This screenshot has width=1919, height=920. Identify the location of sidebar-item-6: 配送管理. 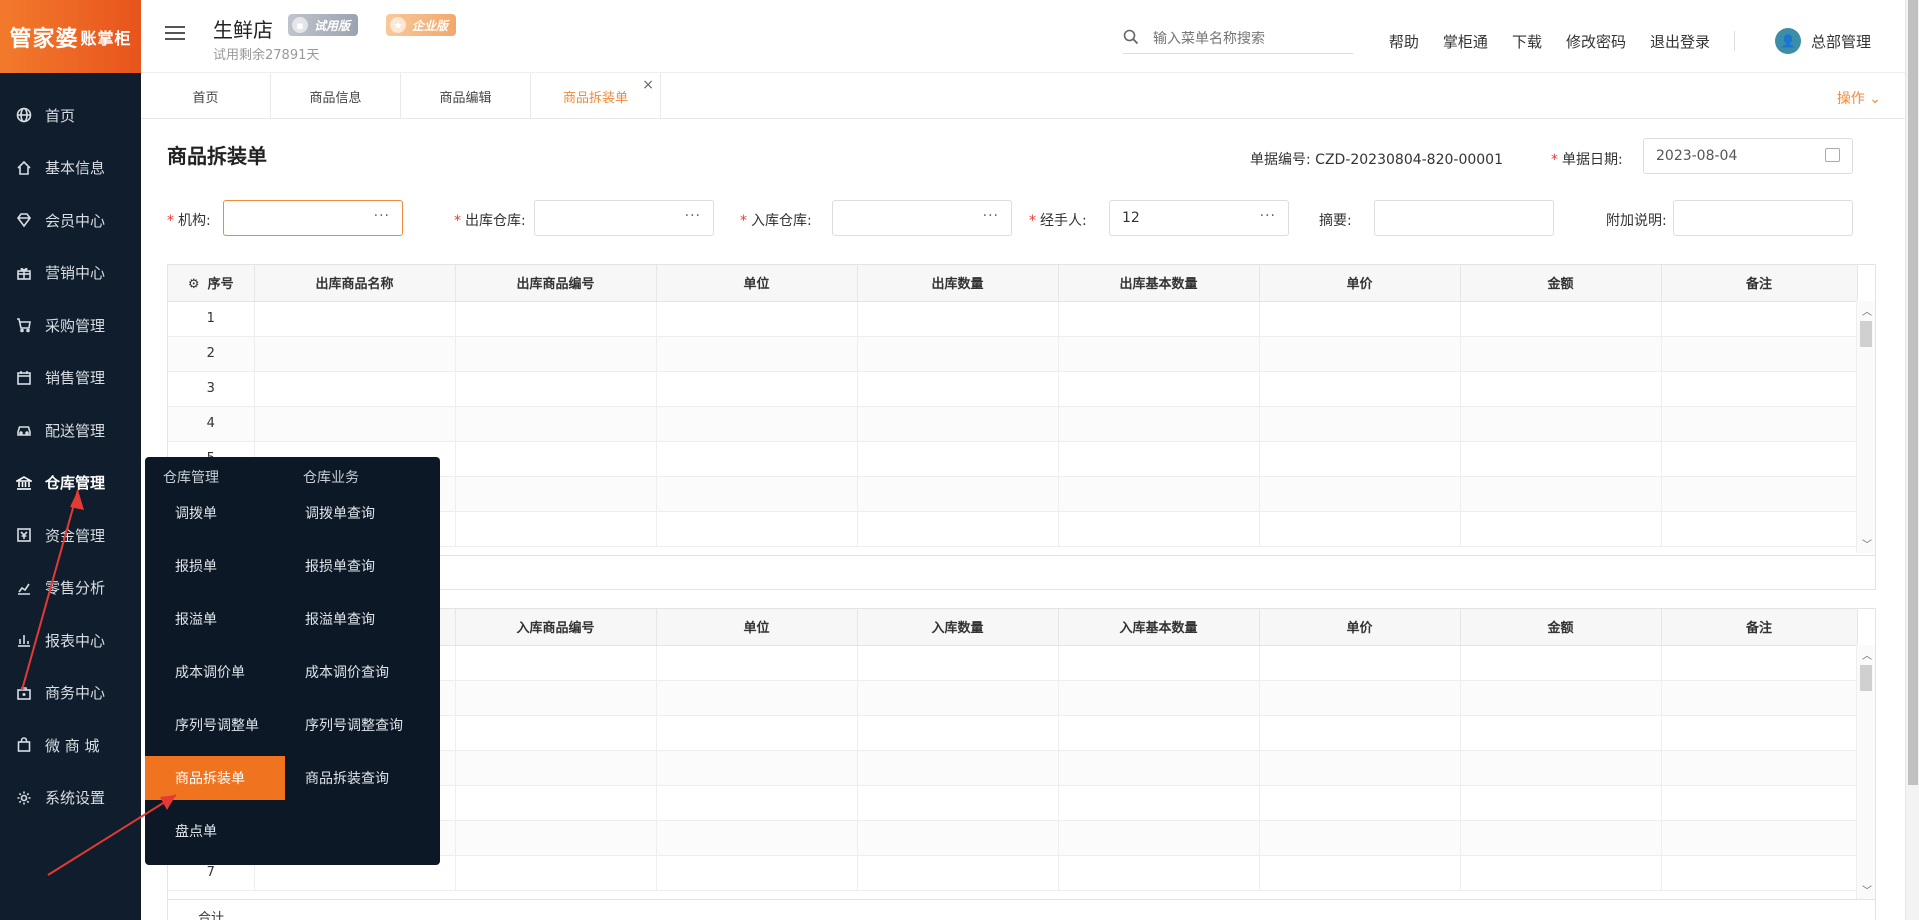
(70, 430).